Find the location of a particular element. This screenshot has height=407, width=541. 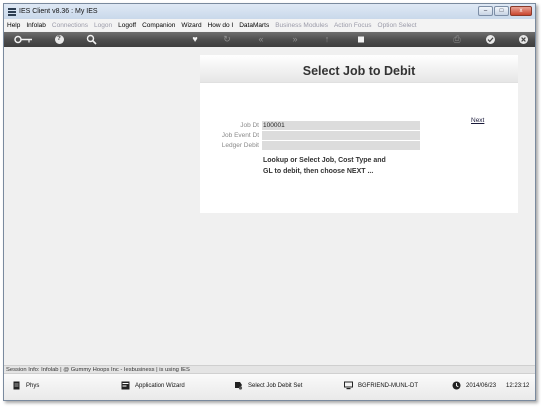

status-datetime: 2014/06/23 12:23:12 is located at coordinates (490, 385).